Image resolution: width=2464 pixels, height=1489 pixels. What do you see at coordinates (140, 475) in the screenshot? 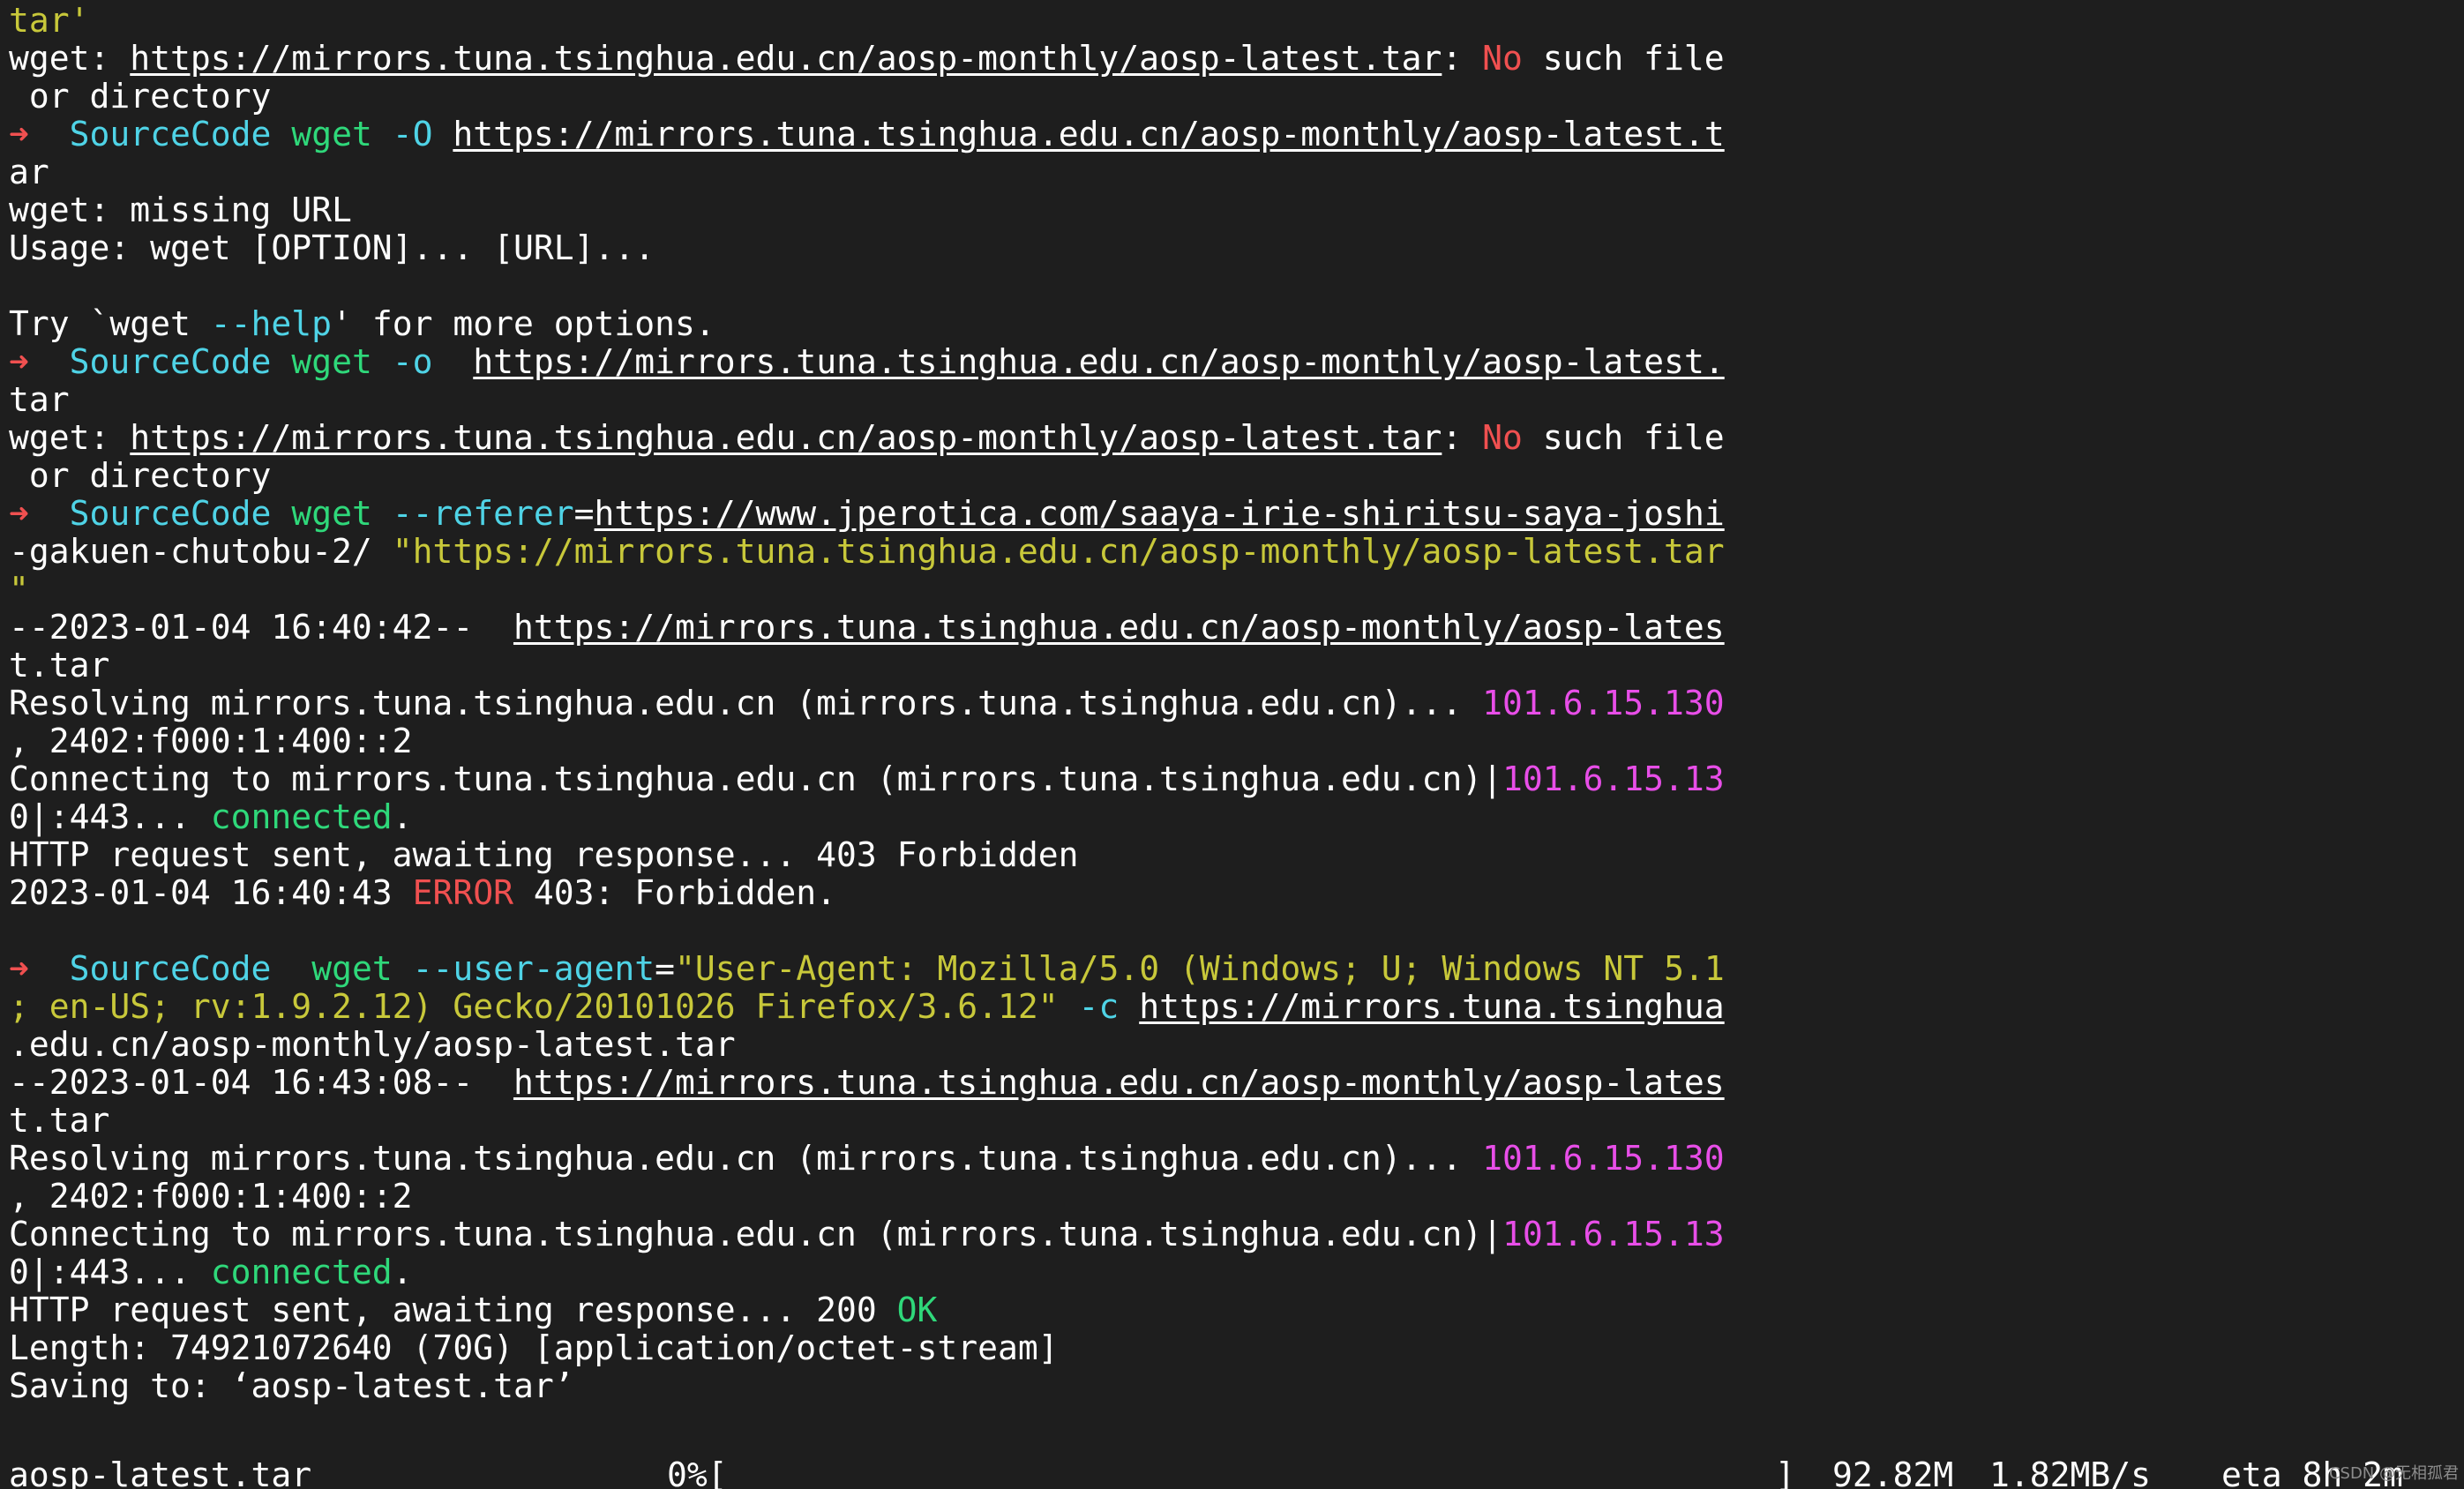
I see `text-segment: or directory` at bounding box center [140, 475].